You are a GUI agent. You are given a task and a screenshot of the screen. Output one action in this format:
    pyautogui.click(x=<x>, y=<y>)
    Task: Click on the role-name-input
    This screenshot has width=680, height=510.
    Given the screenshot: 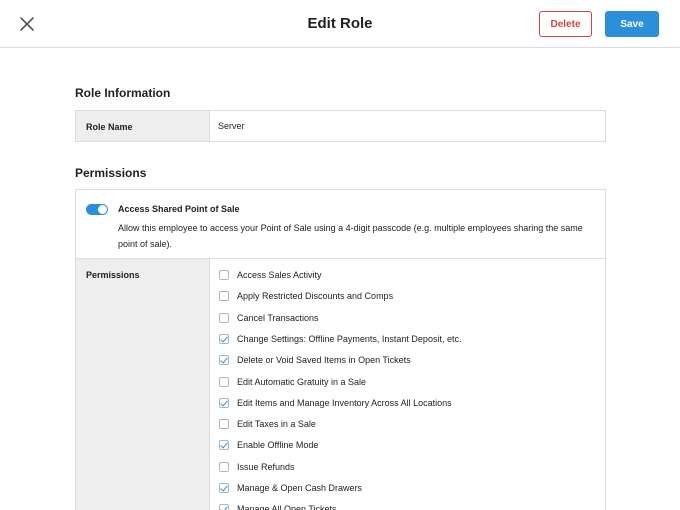 What is the action you would take?
    pyautogui.click(x=407, y=126)
    